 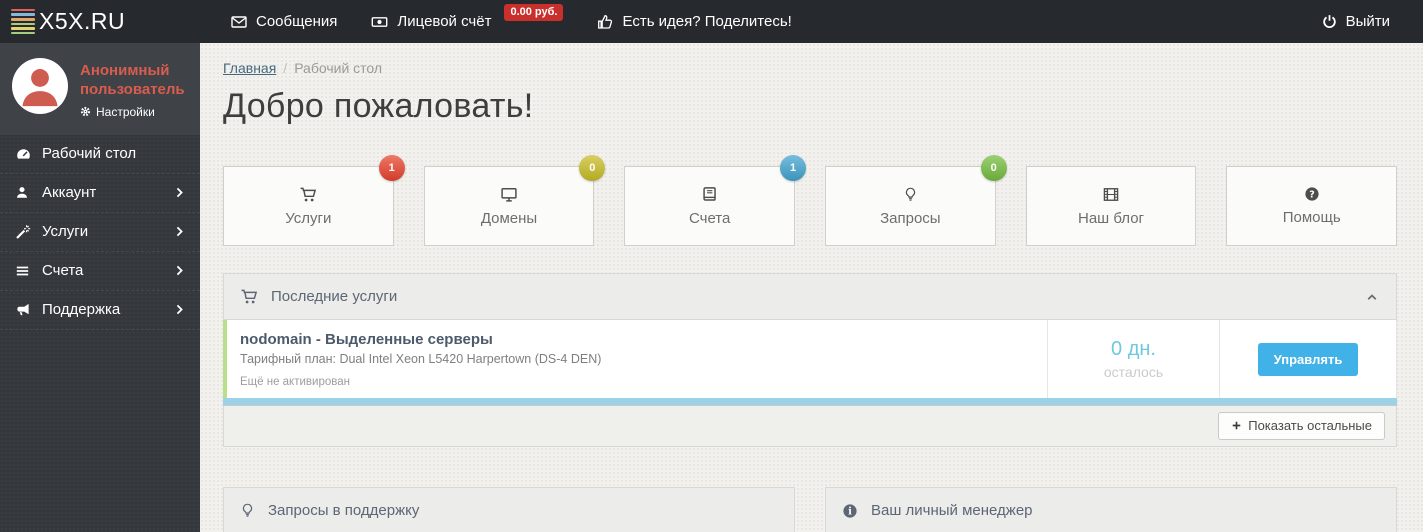 I want to click on sidebar-item-account: Аккаунт, so click(x=100, y=193).